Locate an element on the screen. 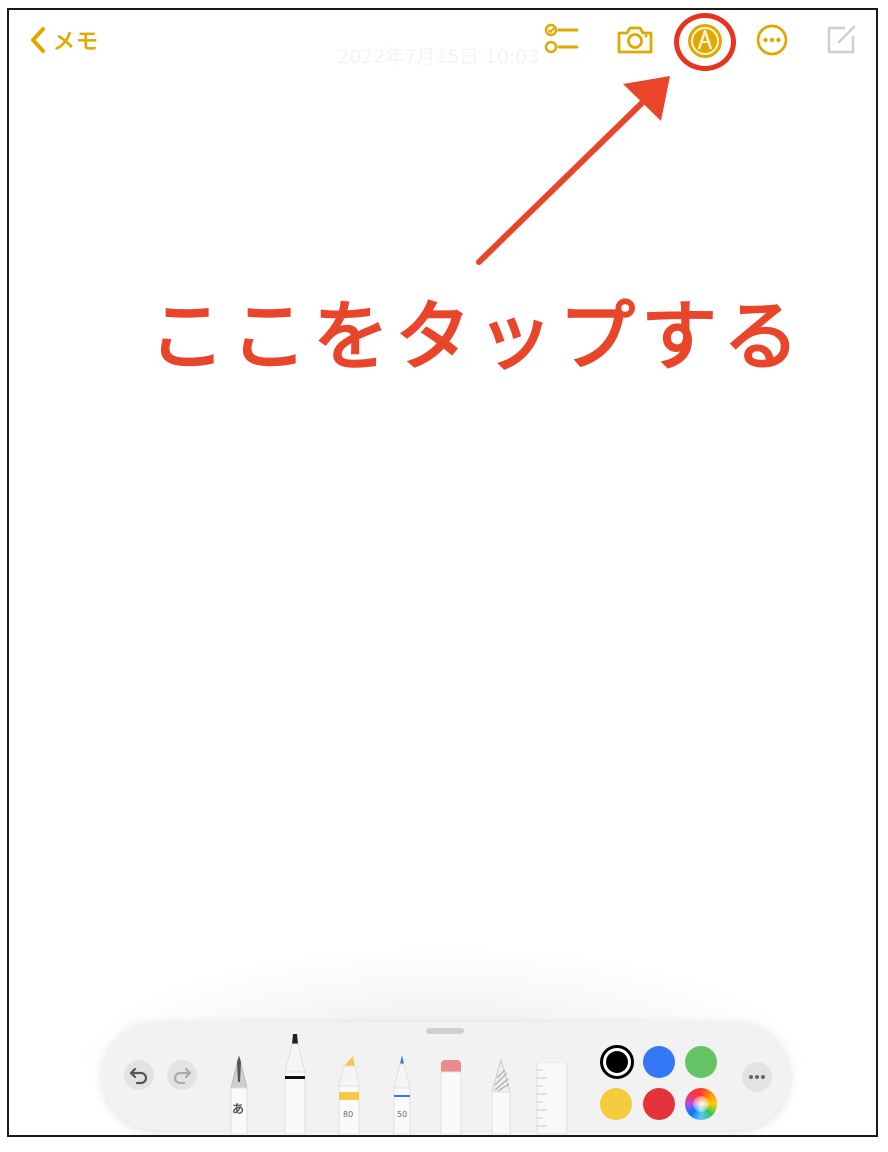  pen-tool: あ is located at coordinates (239, 1093).